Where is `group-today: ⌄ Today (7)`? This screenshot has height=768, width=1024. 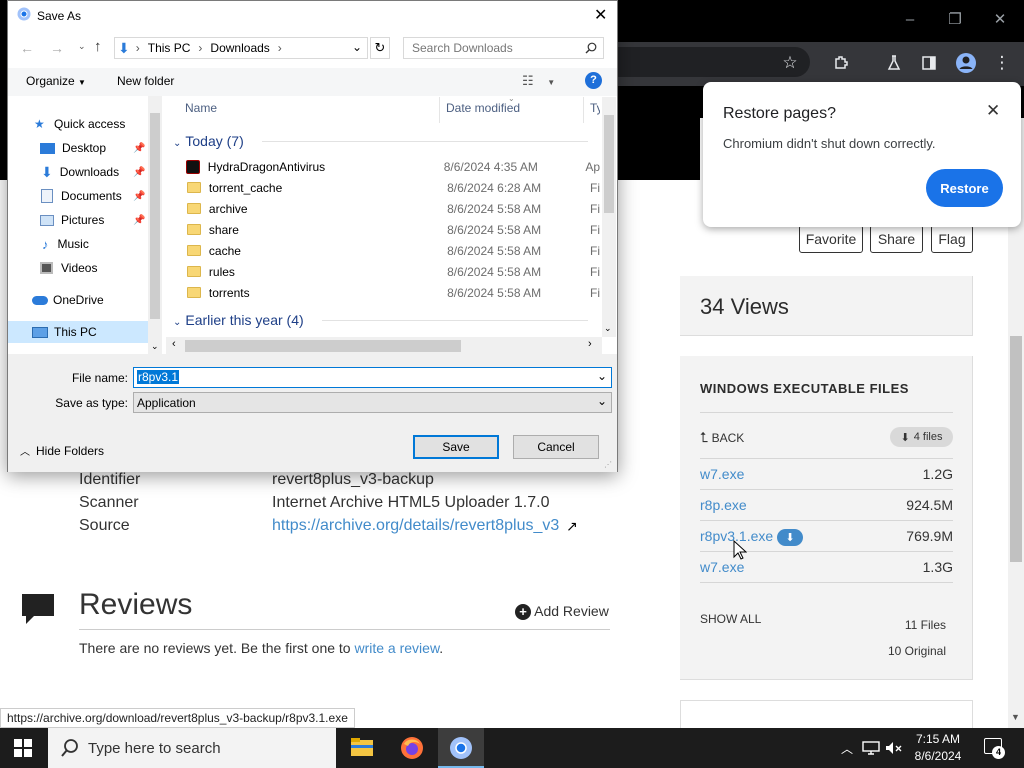
group-today: ⌄ Today (7) is located at coordinates (208, 141).